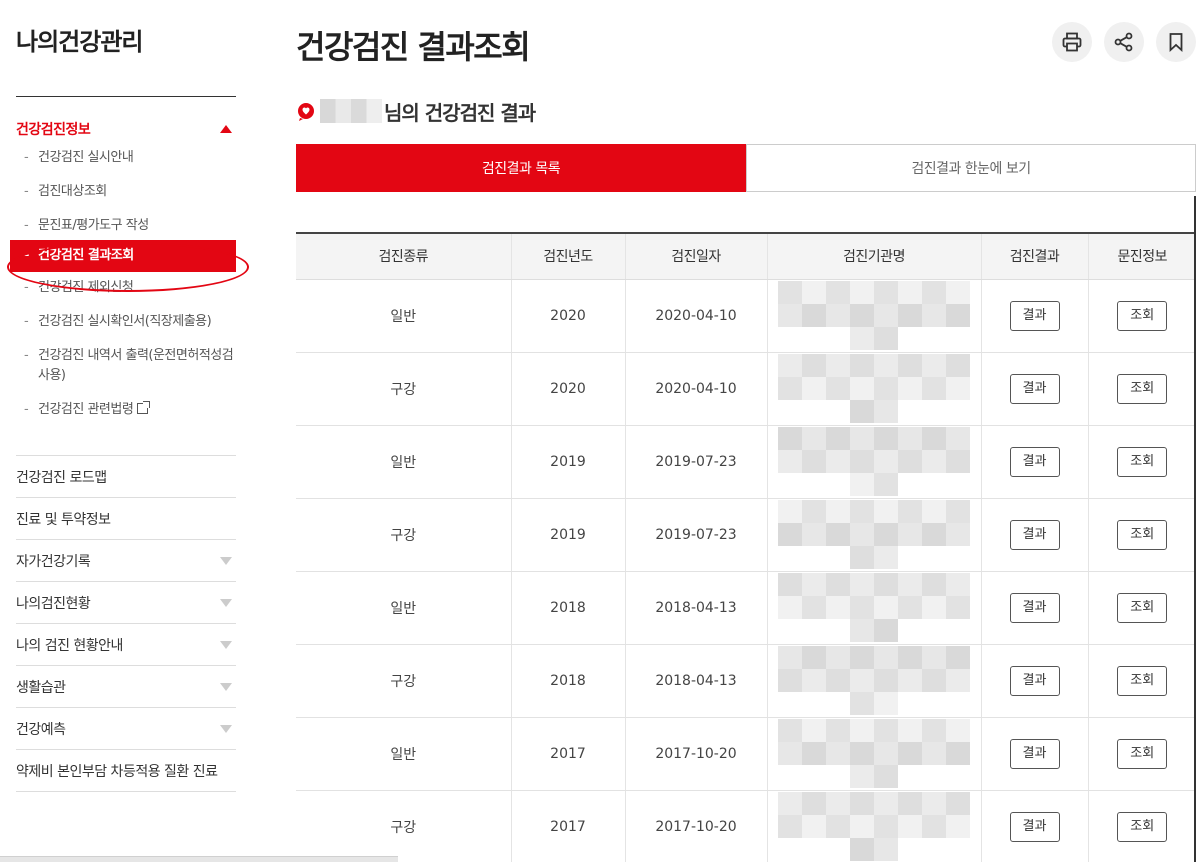 Image resolution: width=1198 pixels, height=862 pixels. Describe the element at coordinates (1034, 256) in the screenshot. I see `column-header: 검진결과` at that location.